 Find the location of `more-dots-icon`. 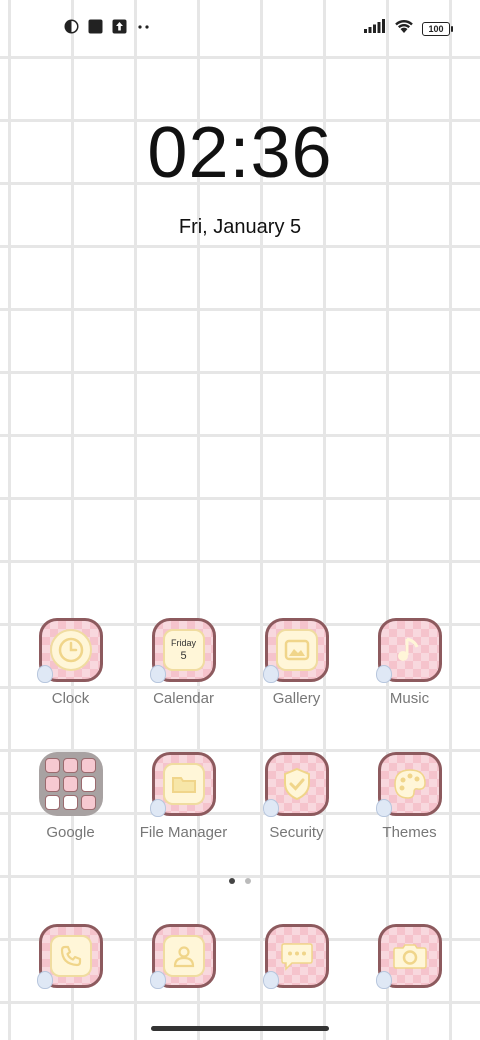

more-dots-icon is located at coordinates (143, 26).